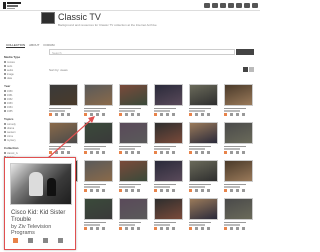  What do you see at coordinates (45, 240) in the screenshot?
I see `favorites-icon` at bounding box center [45, 240].